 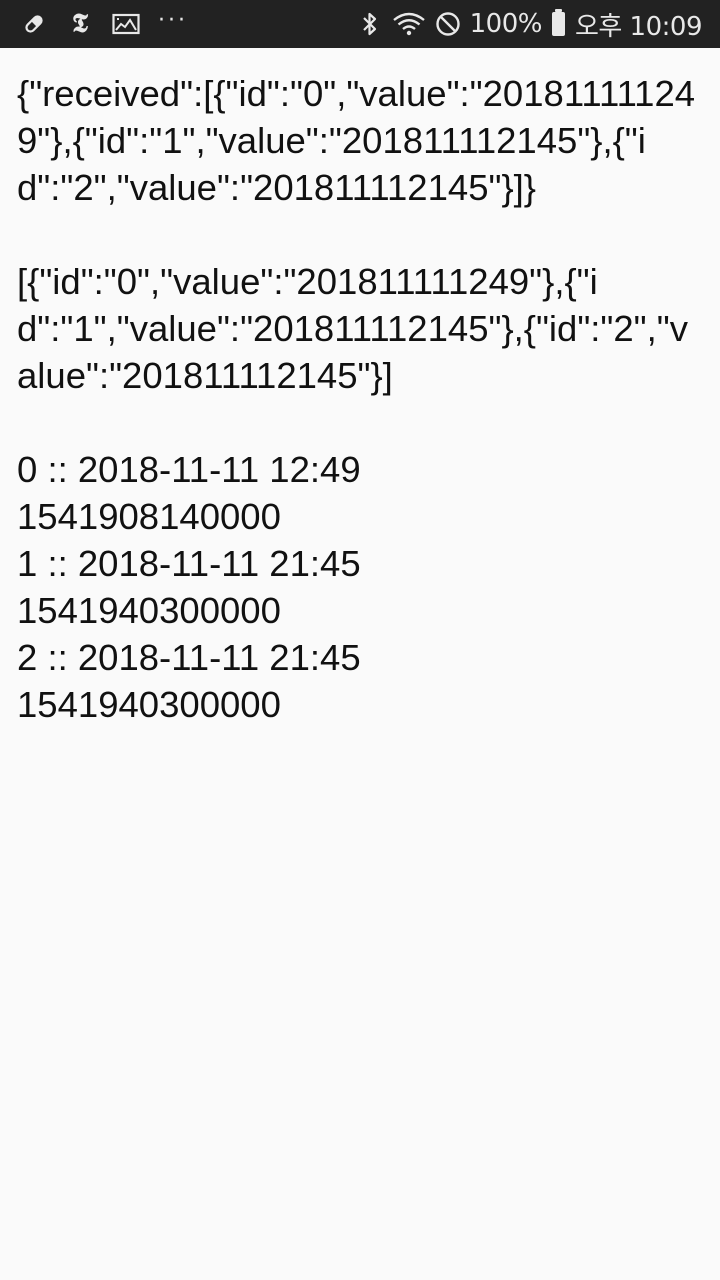 What do you see at coordinates (126, 24) in the screenshot?
I see `gallery-icon` at bounding box center [126, 24].